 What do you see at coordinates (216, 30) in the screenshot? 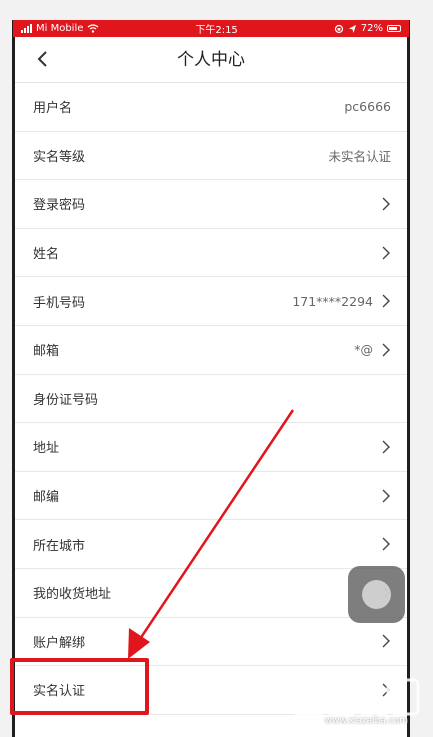
I see `status-time: 下午2:15` at bounding box center [216, 30].